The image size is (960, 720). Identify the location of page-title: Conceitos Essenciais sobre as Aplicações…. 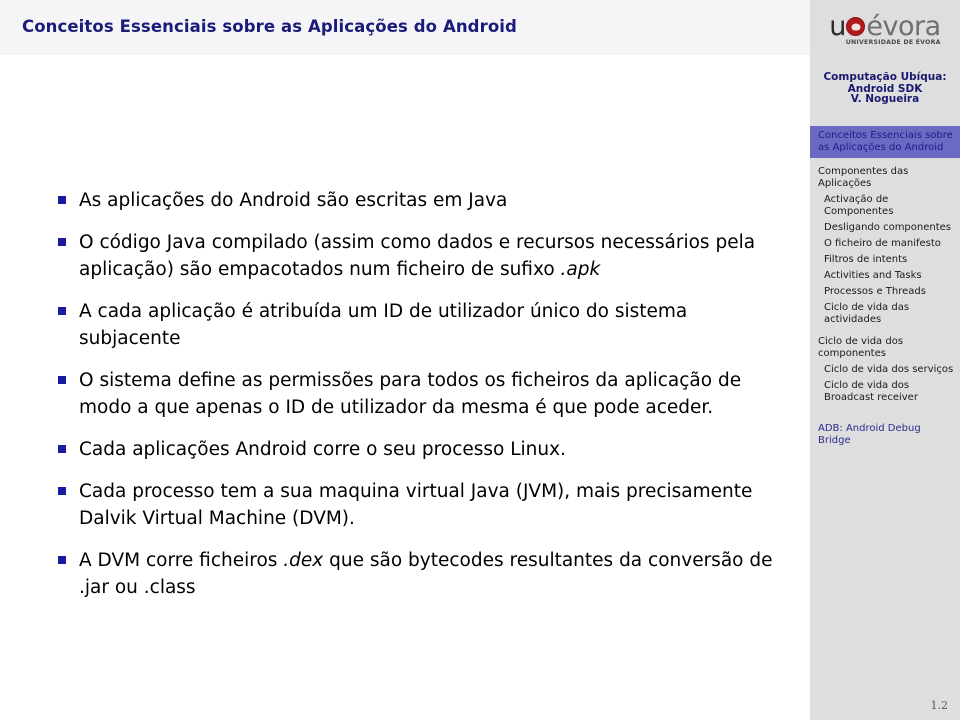
(269, 26).